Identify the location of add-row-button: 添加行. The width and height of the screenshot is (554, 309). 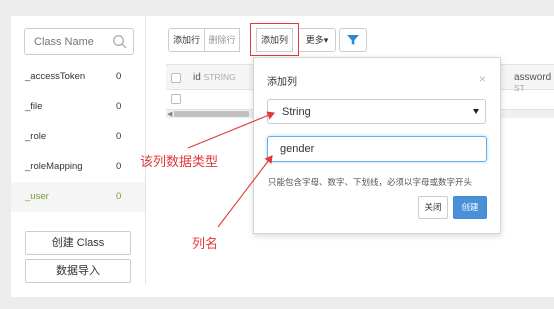
(186, 40).